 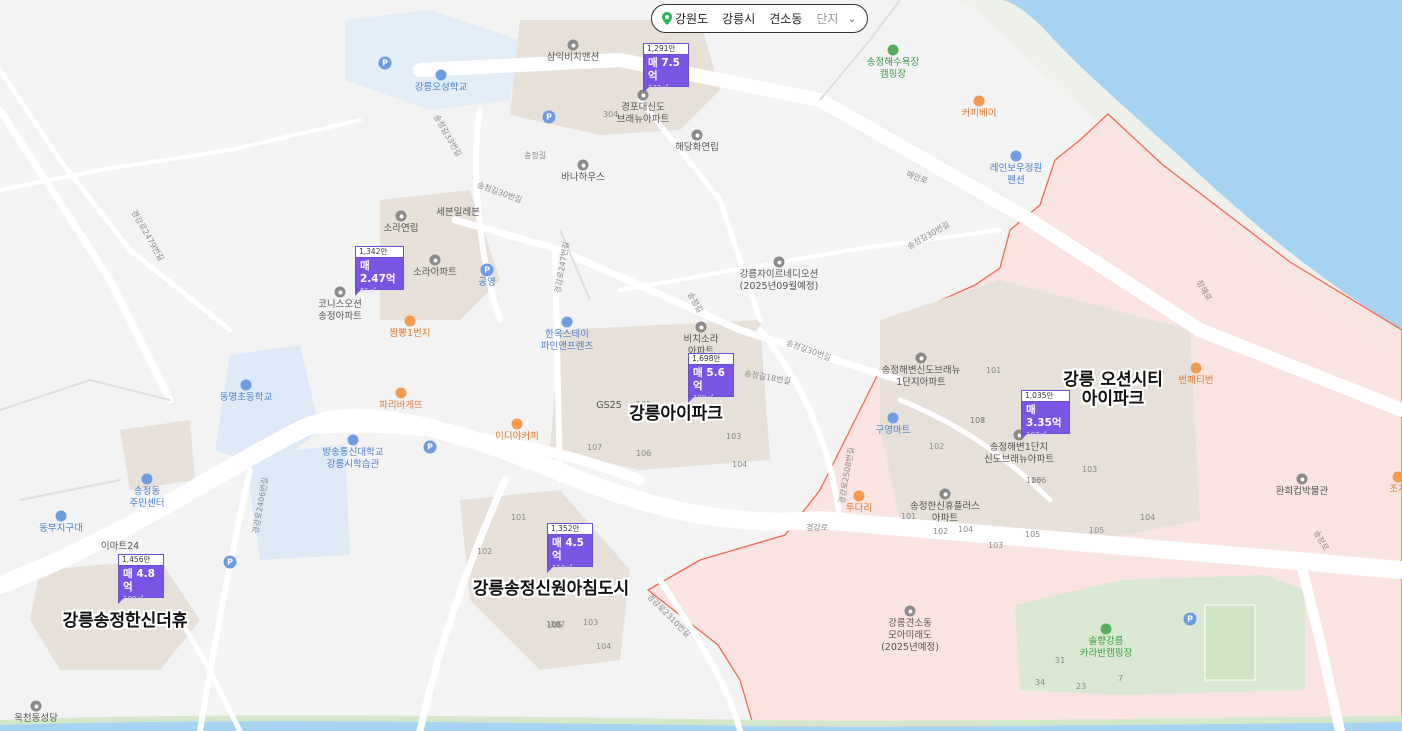 What do you see at coordinates (1016, 175) in the screenshot?
I see `poi-label: 레인보우정원 펜션` at bounding box center [1016, 175].